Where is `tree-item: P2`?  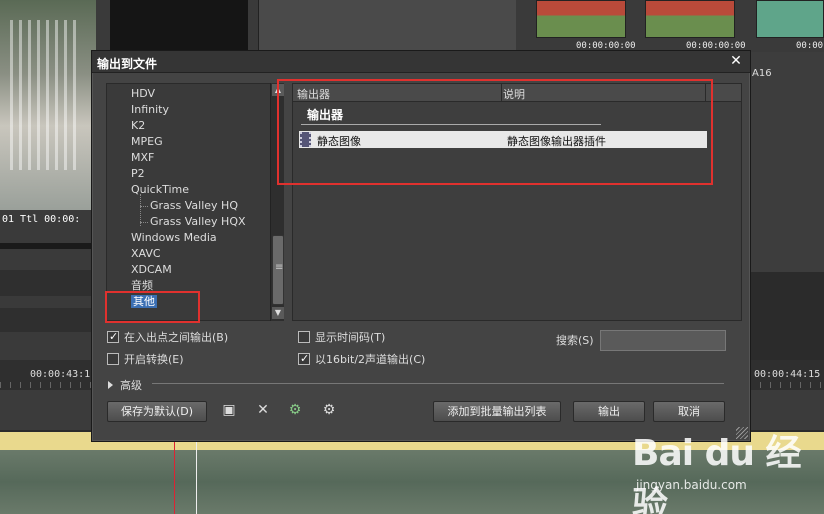
tree-item: P2 is located at coordinates (138, 174).